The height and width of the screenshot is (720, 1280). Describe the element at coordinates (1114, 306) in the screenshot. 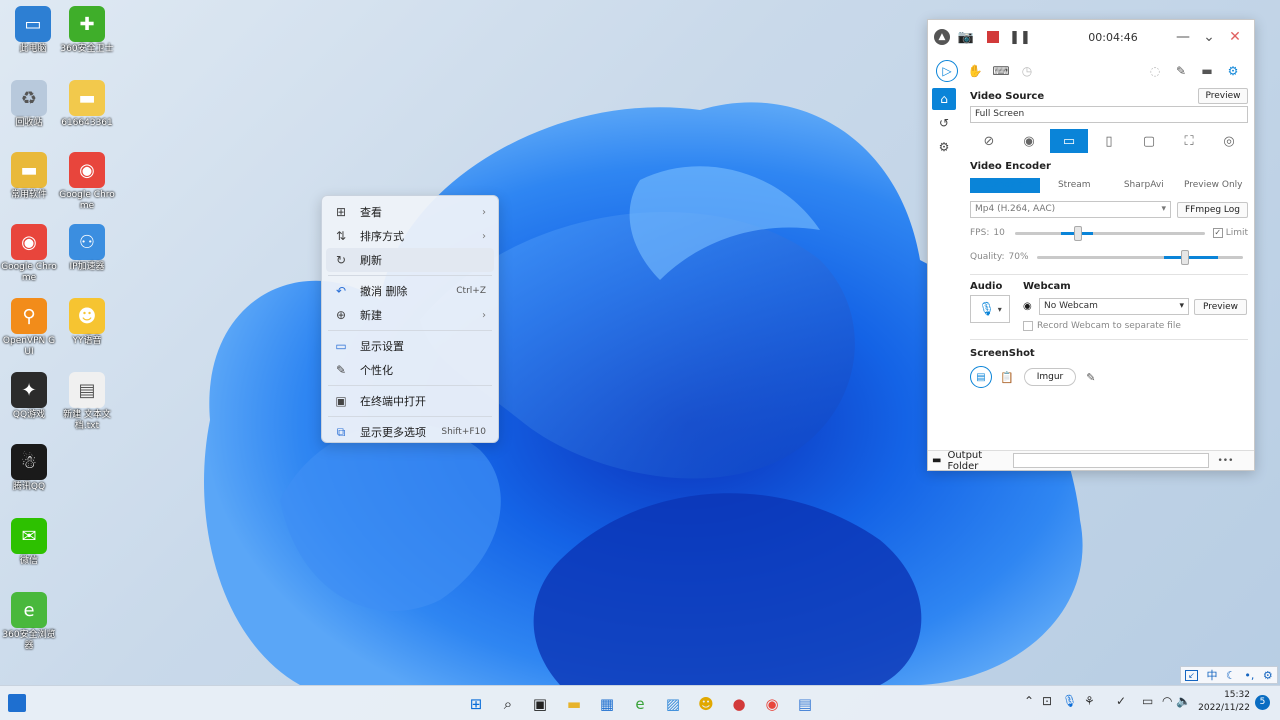

I see `webcam-select: No Webcam ▾` at that location.